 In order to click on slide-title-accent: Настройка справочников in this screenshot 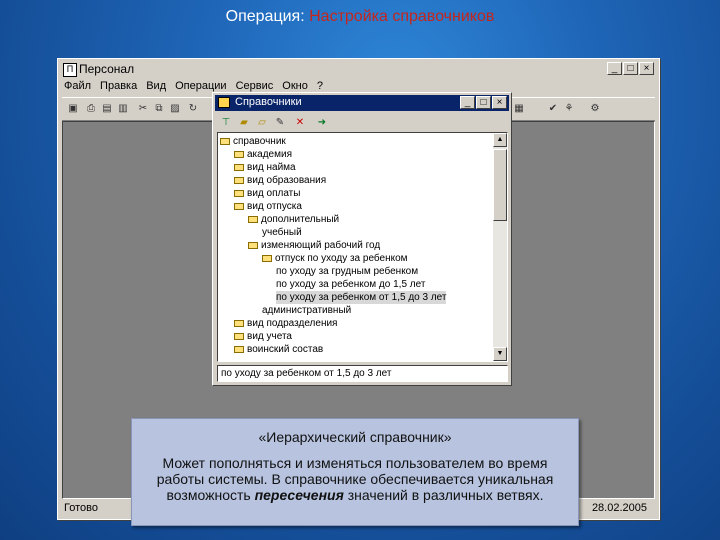, I will do `click(402, 16)`.